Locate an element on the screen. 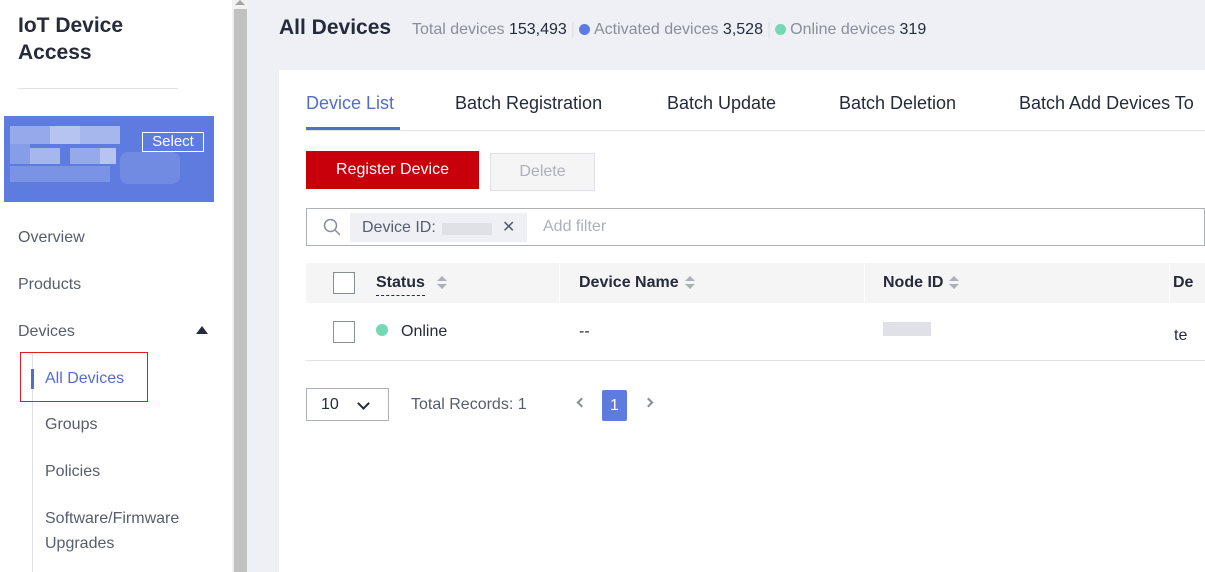  search-icon is located at coordinates (332, 227).